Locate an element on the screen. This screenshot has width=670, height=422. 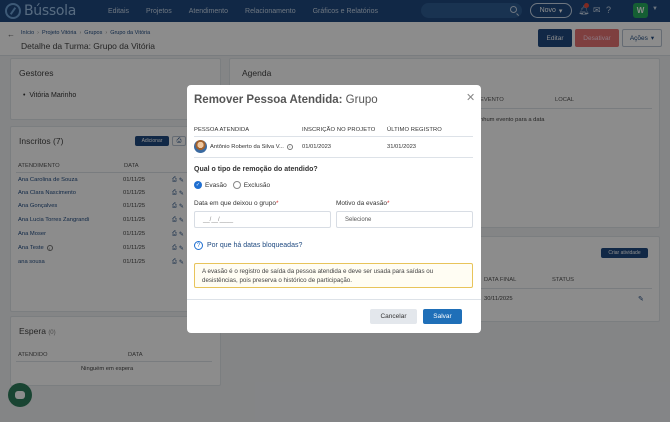
exit-date-input: __/__/____ is located at coordinates (262, 219).